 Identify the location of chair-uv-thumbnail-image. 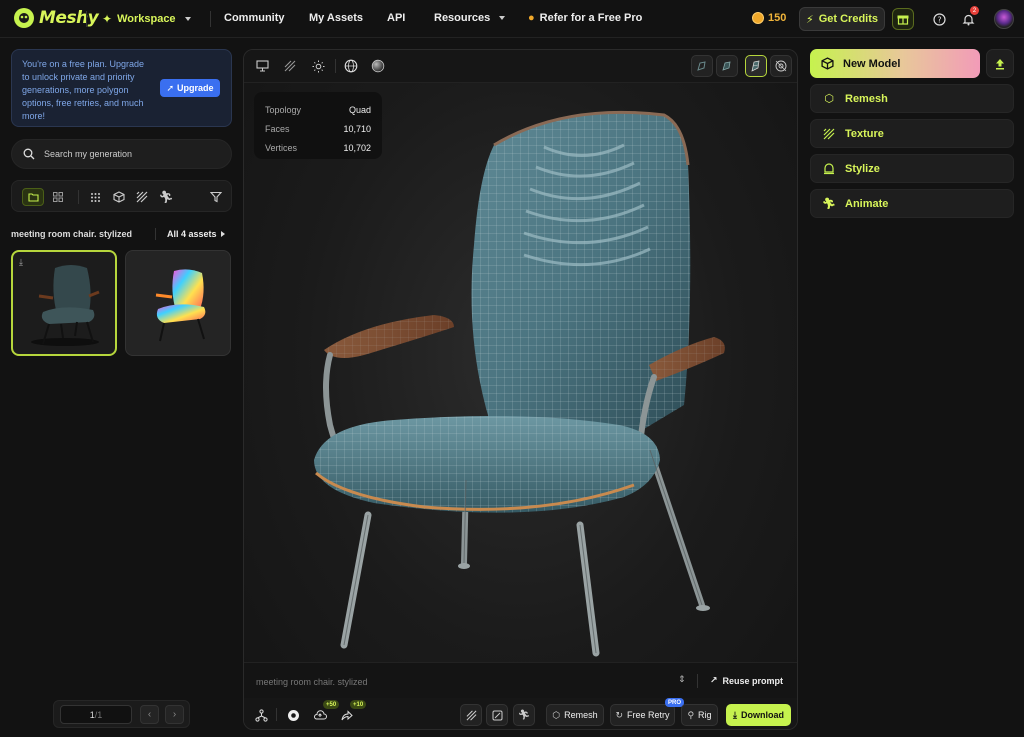
(180, 305).